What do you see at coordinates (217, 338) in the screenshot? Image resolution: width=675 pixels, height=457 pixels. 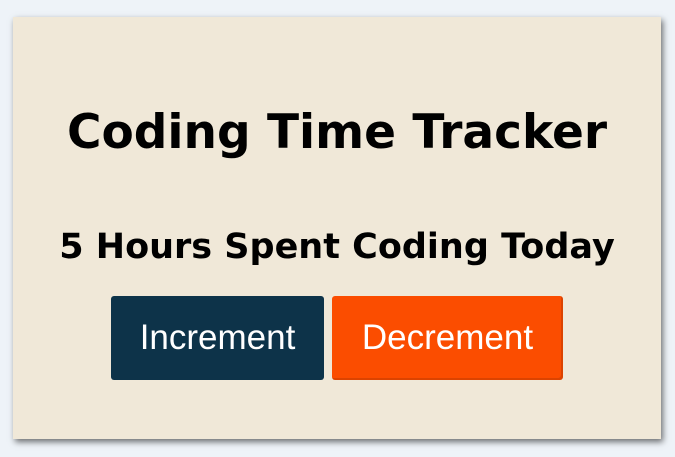 I see `increment-button: Increment` at bounding box center [217, 338].